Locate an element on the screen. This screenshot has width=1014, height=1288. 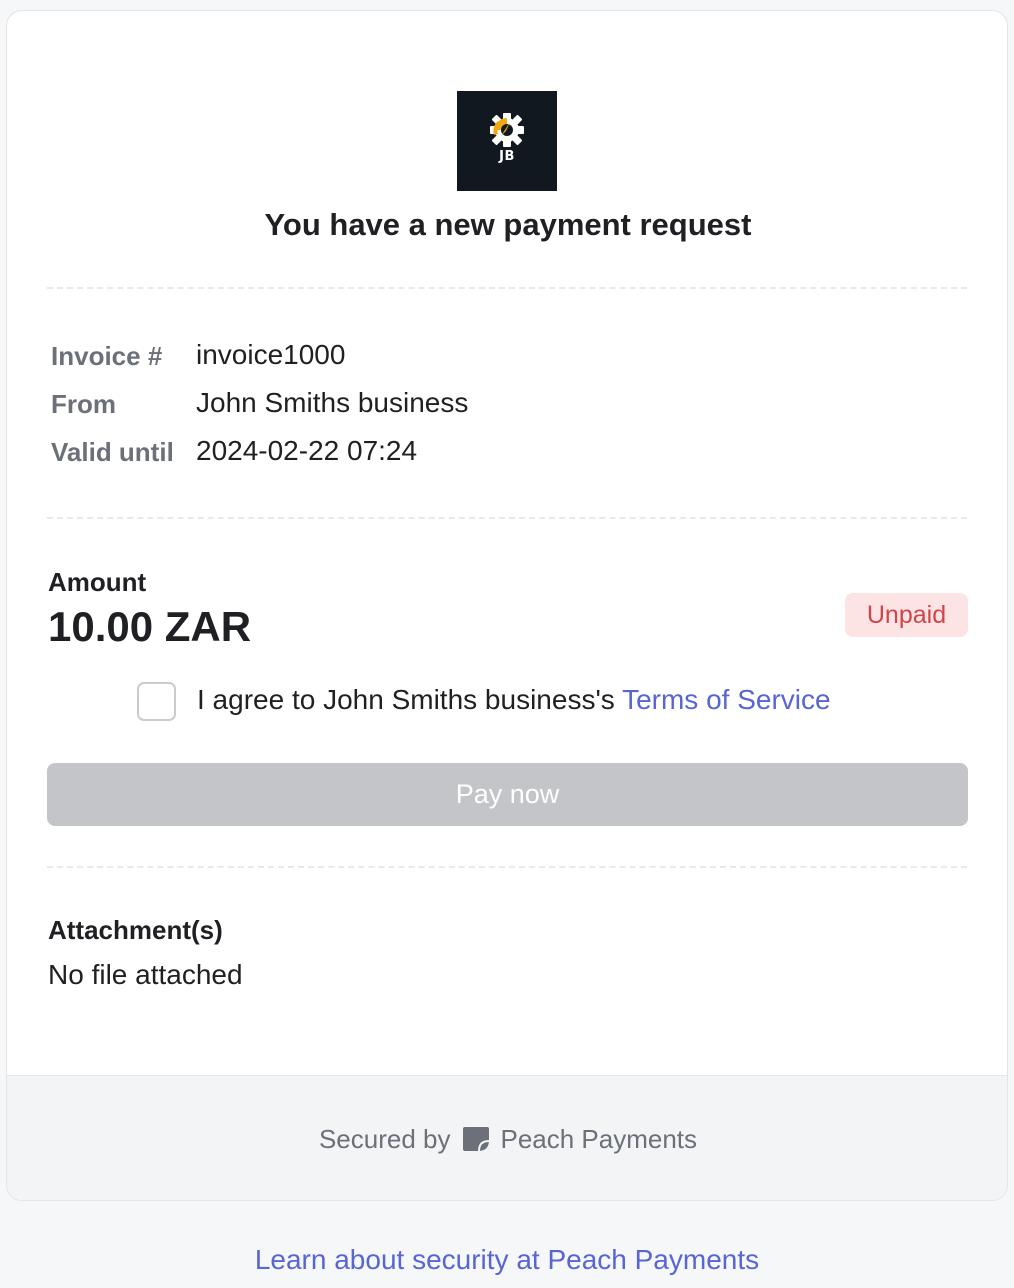
peach-payments-logo-icon is located at coordinates (476, 1142).